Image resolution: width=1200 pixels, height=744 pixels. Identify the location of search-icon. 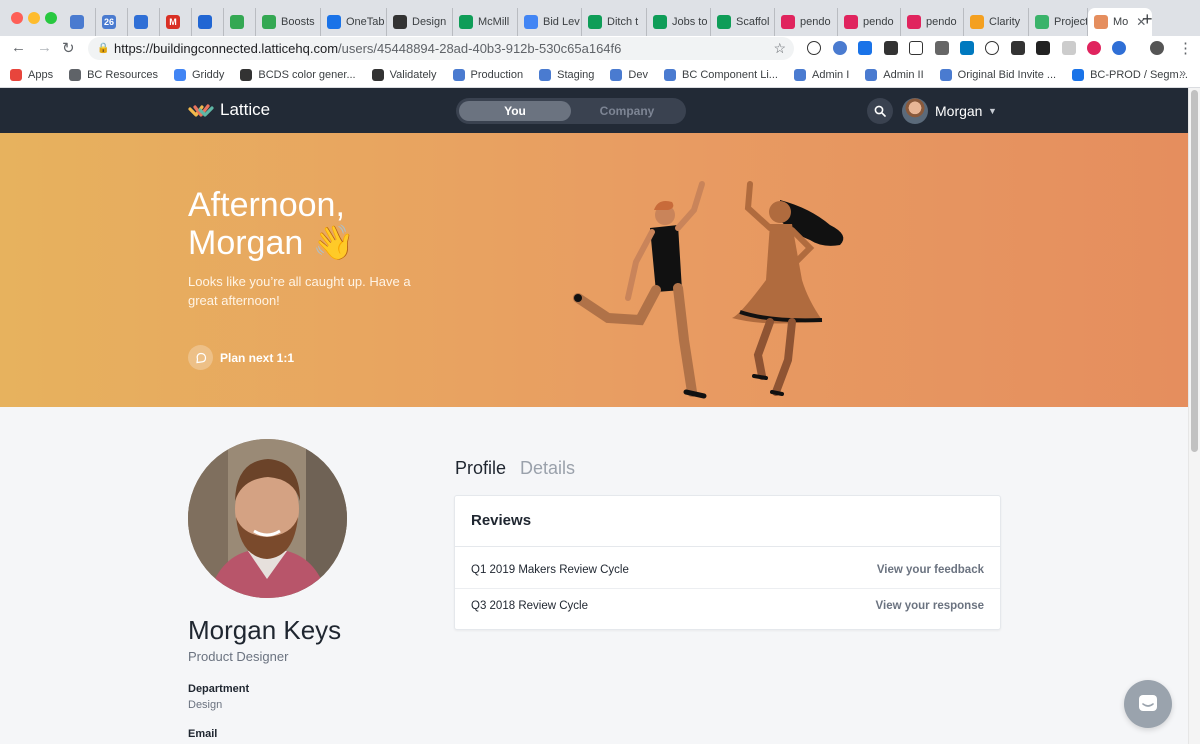
(880, 111).